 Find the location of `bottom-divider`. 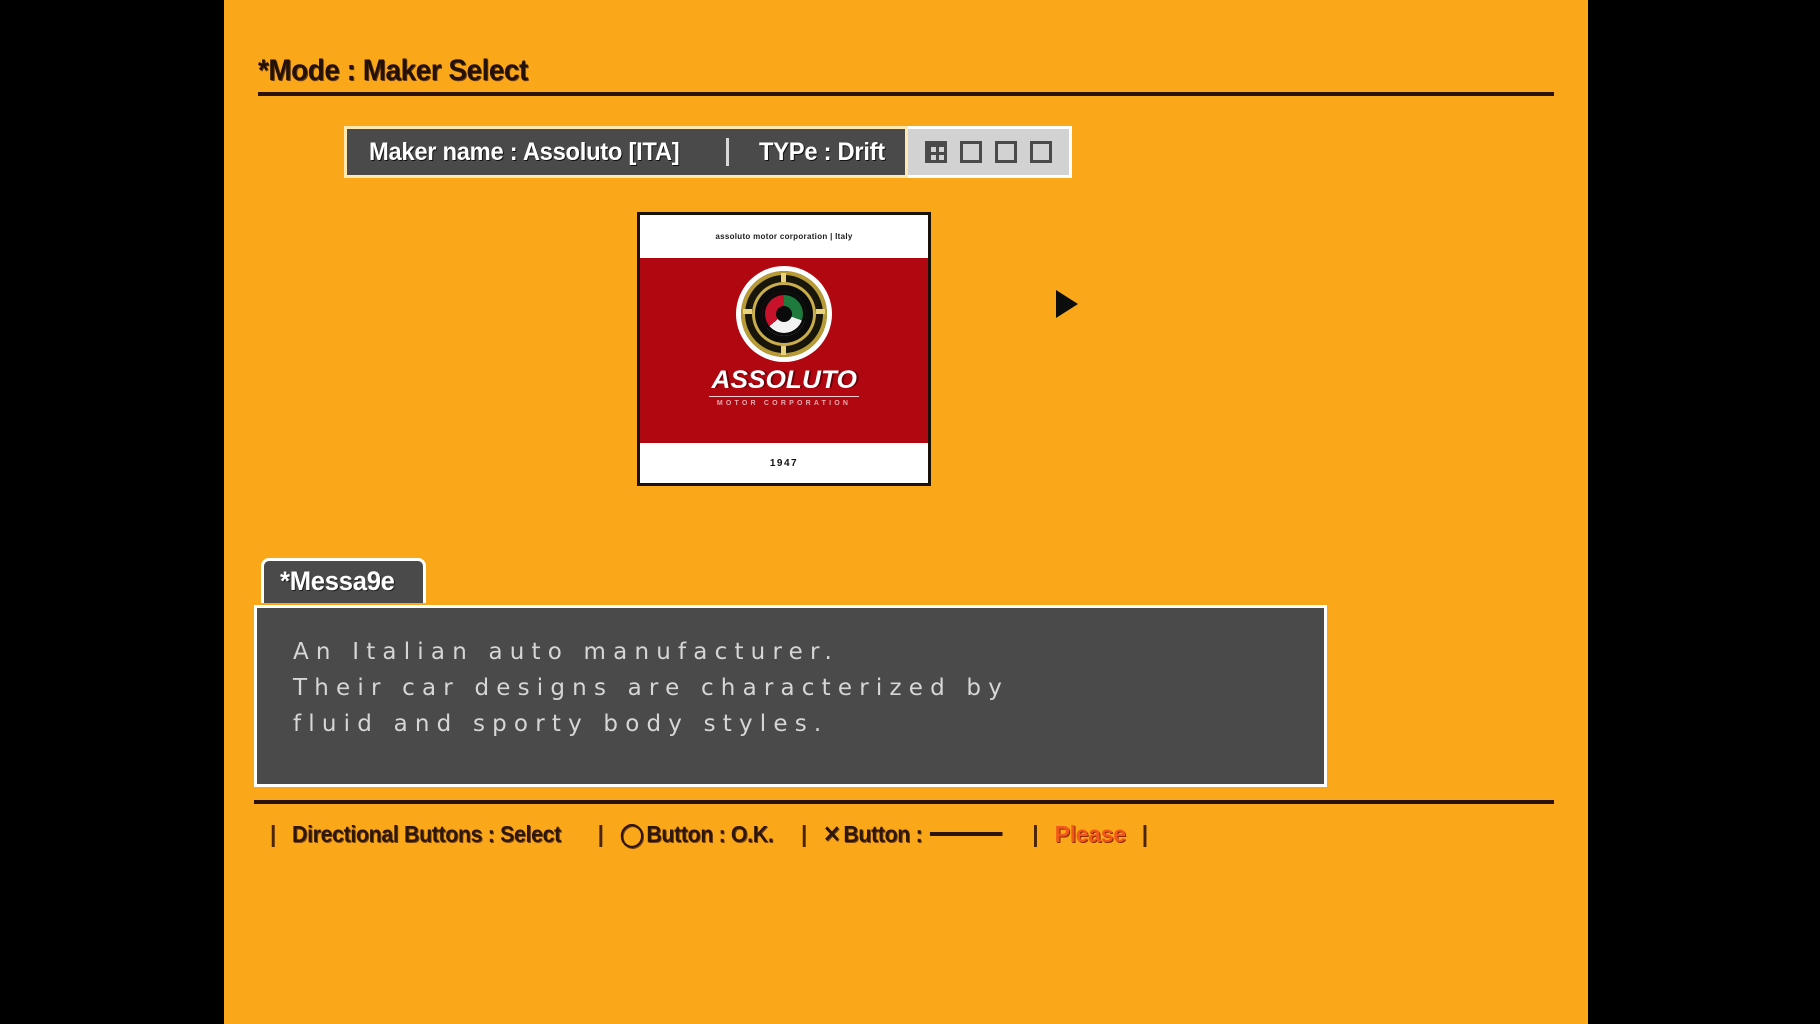

bottom-divider is located at coordinates (904, 802).